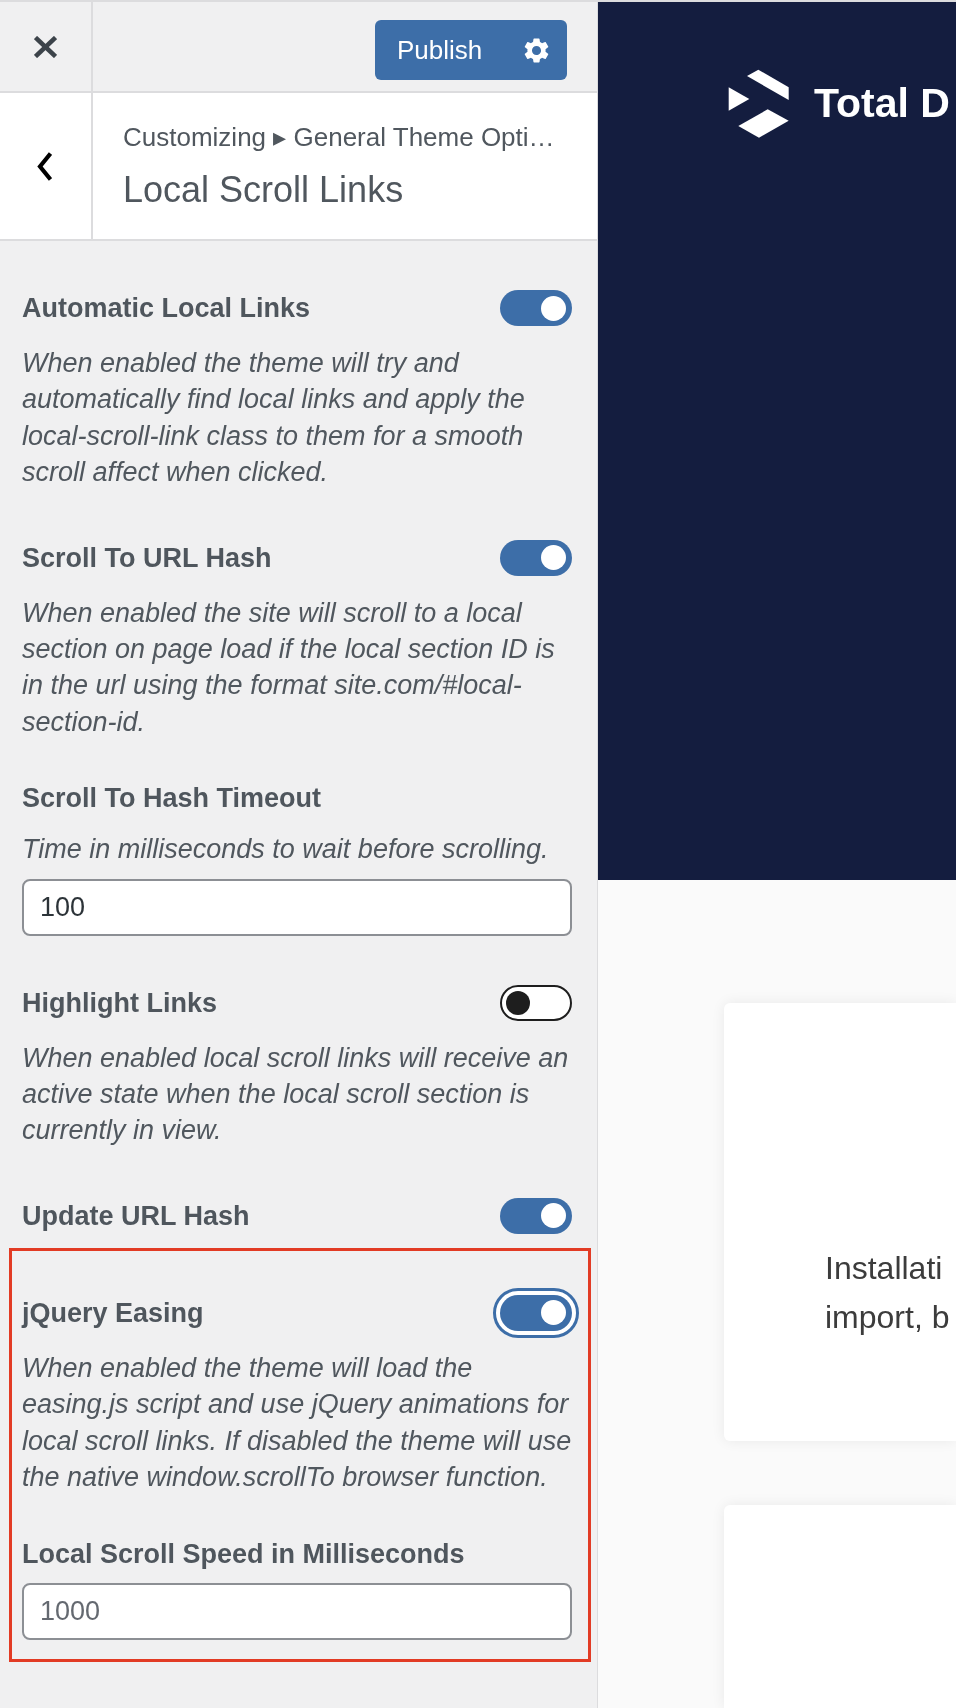  What do you see at coordinates (147, 558) in the screenshot?
I see `control-label: Scroll To URL Hash` at bounding box center [147, 558].